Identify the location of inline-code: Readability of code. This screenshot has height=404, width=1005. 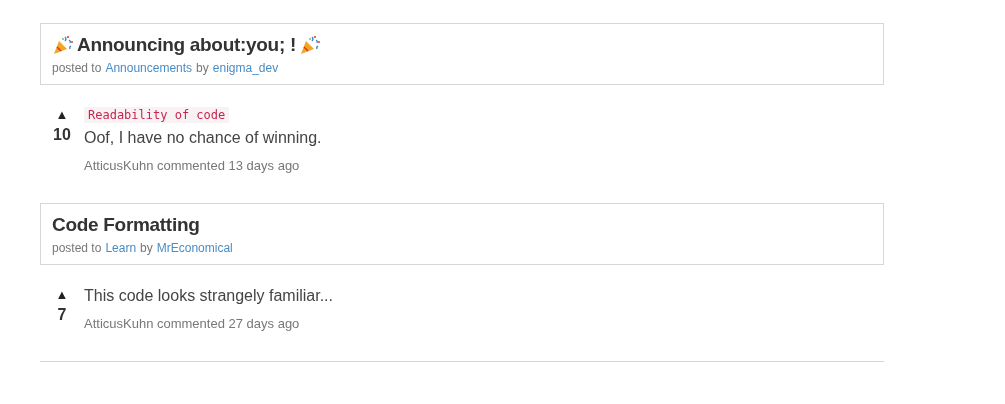
(157, 115).